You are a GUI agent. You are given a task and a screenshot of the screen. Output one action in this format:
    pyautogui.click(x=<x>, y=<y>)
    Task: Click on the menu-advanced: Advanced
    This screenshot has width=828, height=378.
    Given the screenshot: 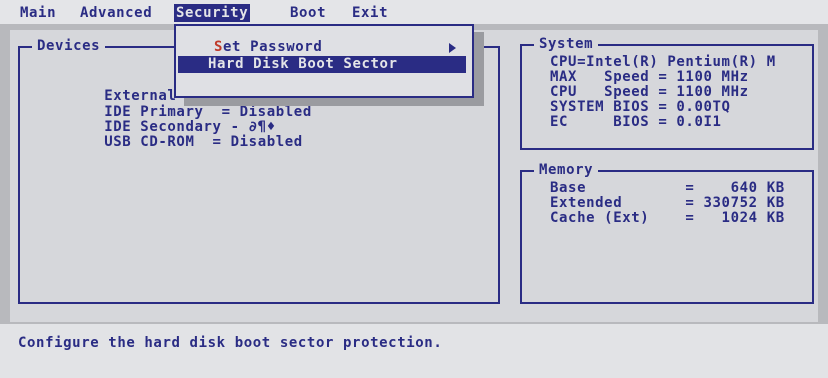 What is the action you would take?
    pyautogui.click(x=116, y=13)
    